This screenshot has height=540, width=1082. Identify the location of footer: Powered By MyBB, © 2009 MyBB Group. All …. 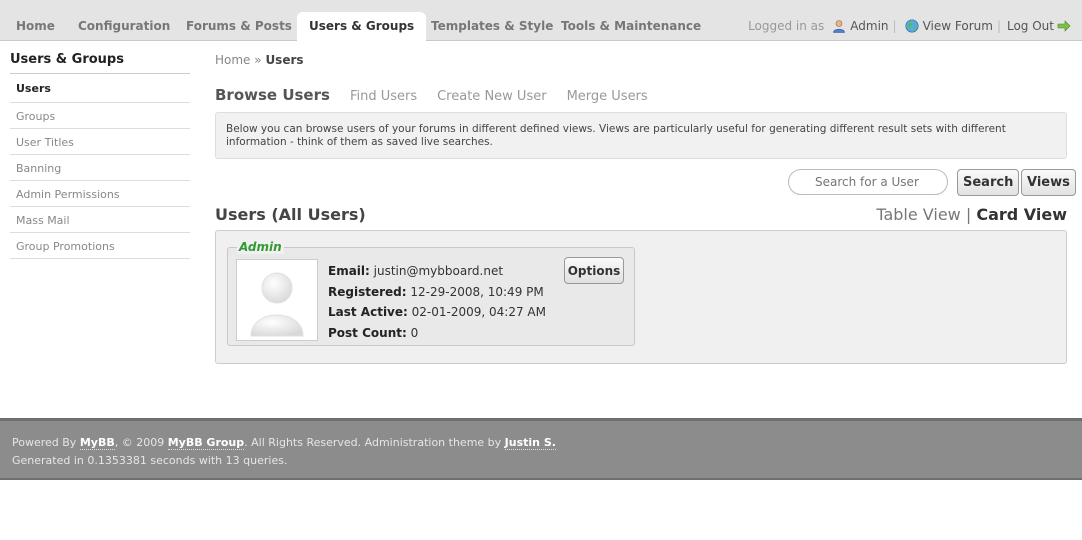
(541, 449).